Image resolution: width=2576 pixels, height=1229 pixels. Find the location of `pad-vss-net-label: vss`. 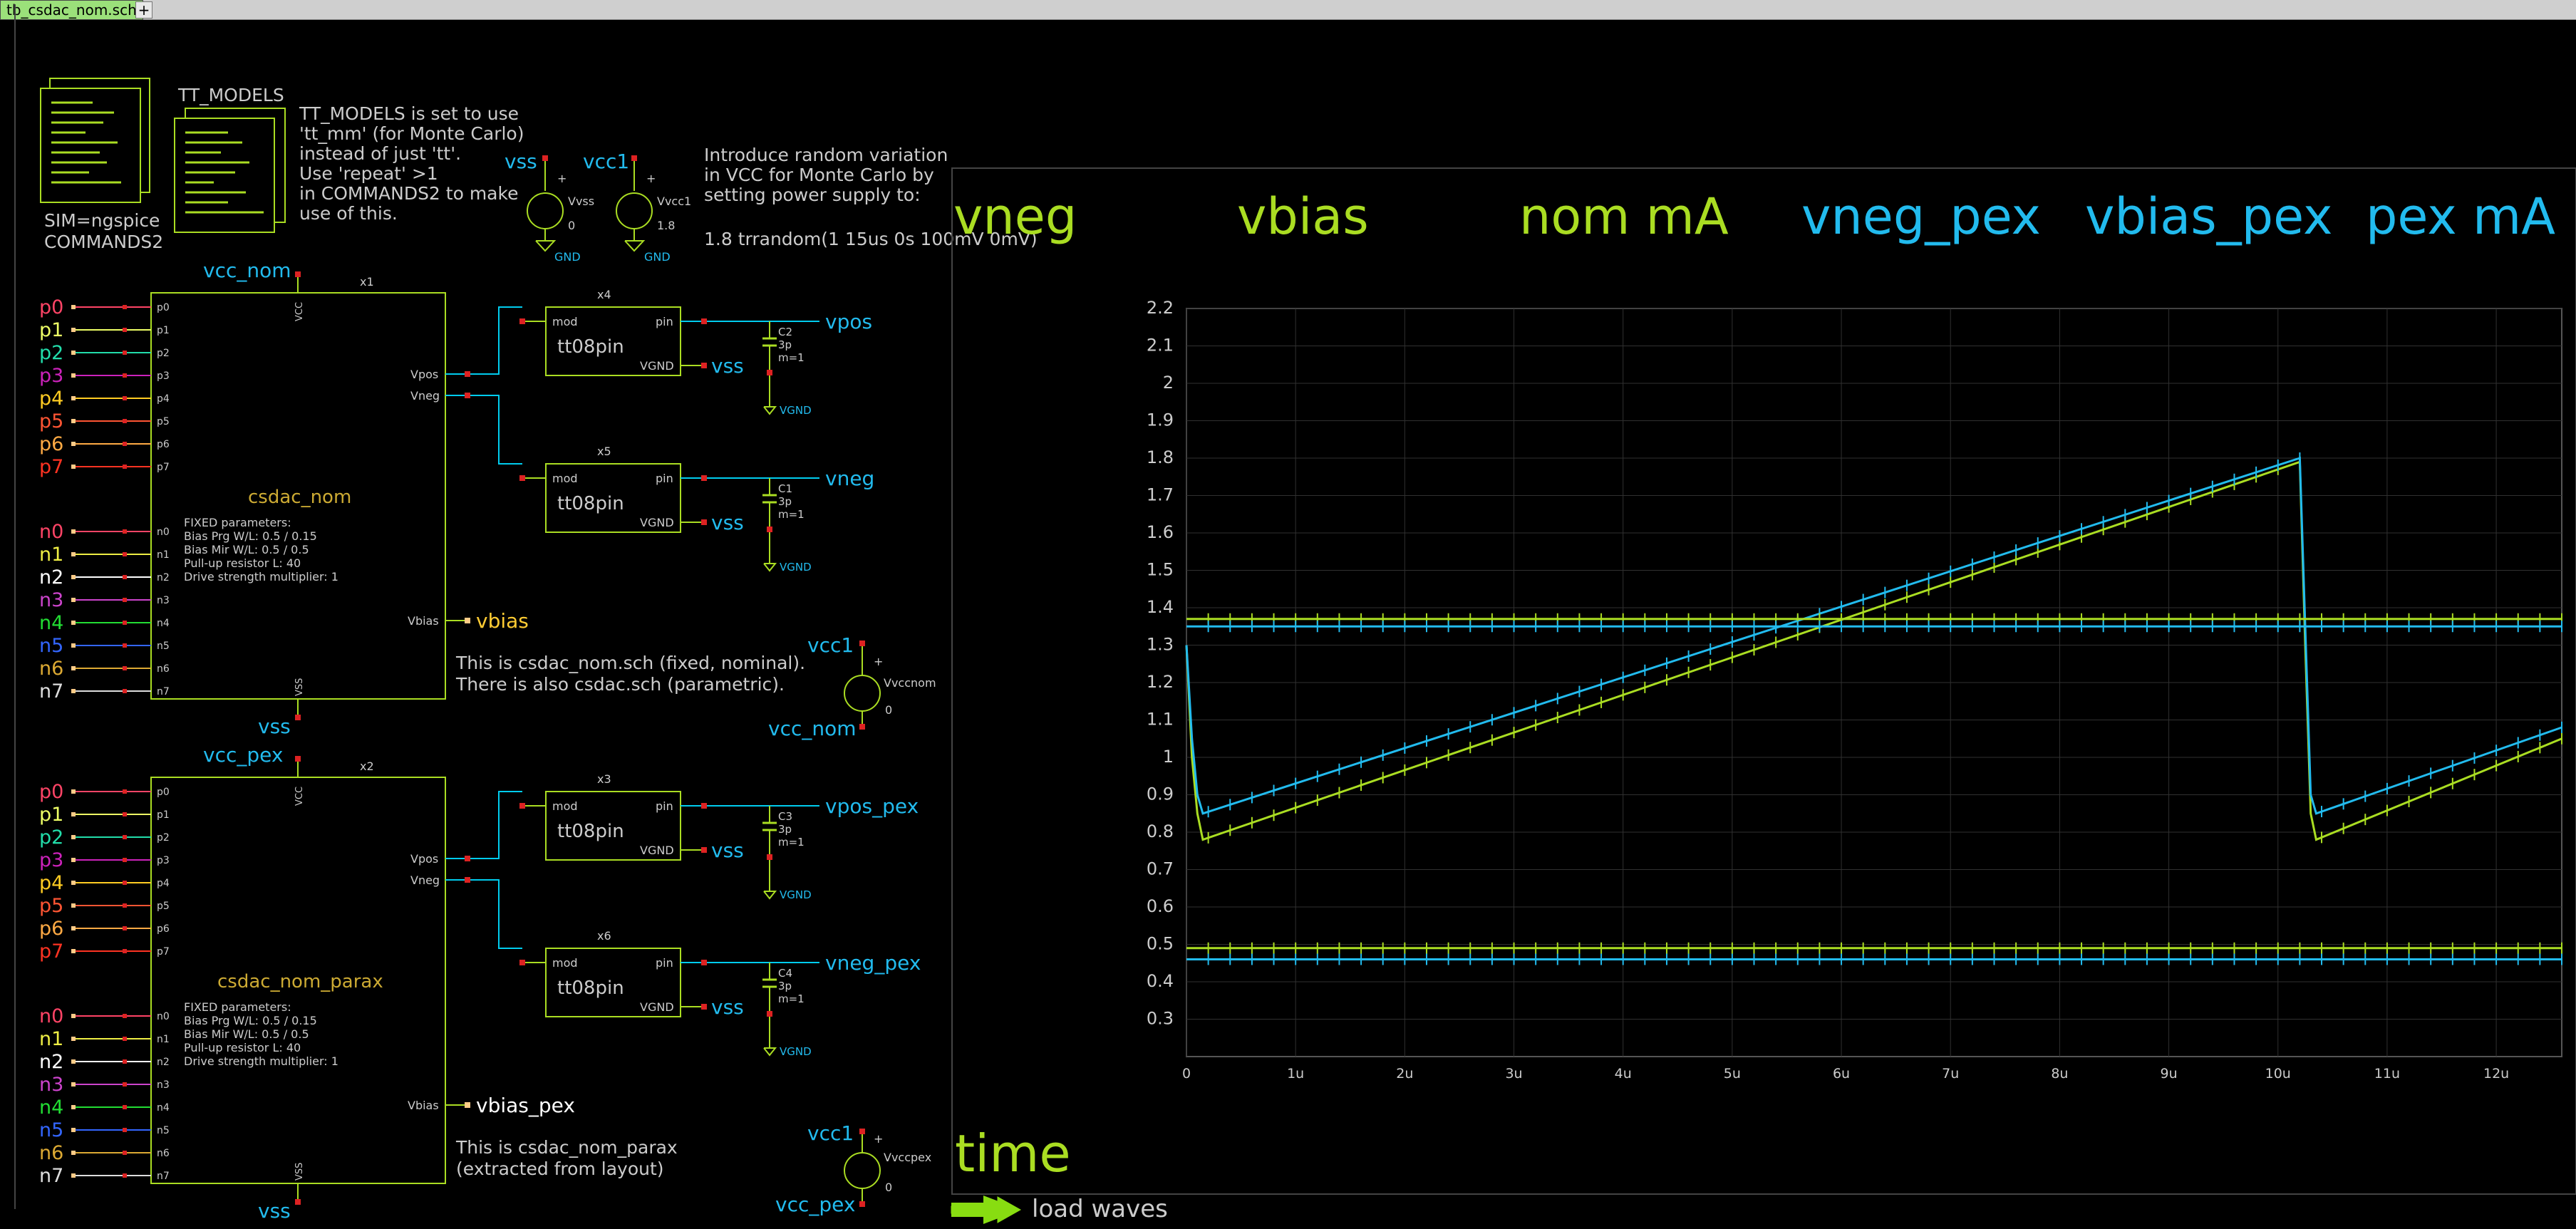

pad-vss-net-label: vss is located at coordinates (728, 850).